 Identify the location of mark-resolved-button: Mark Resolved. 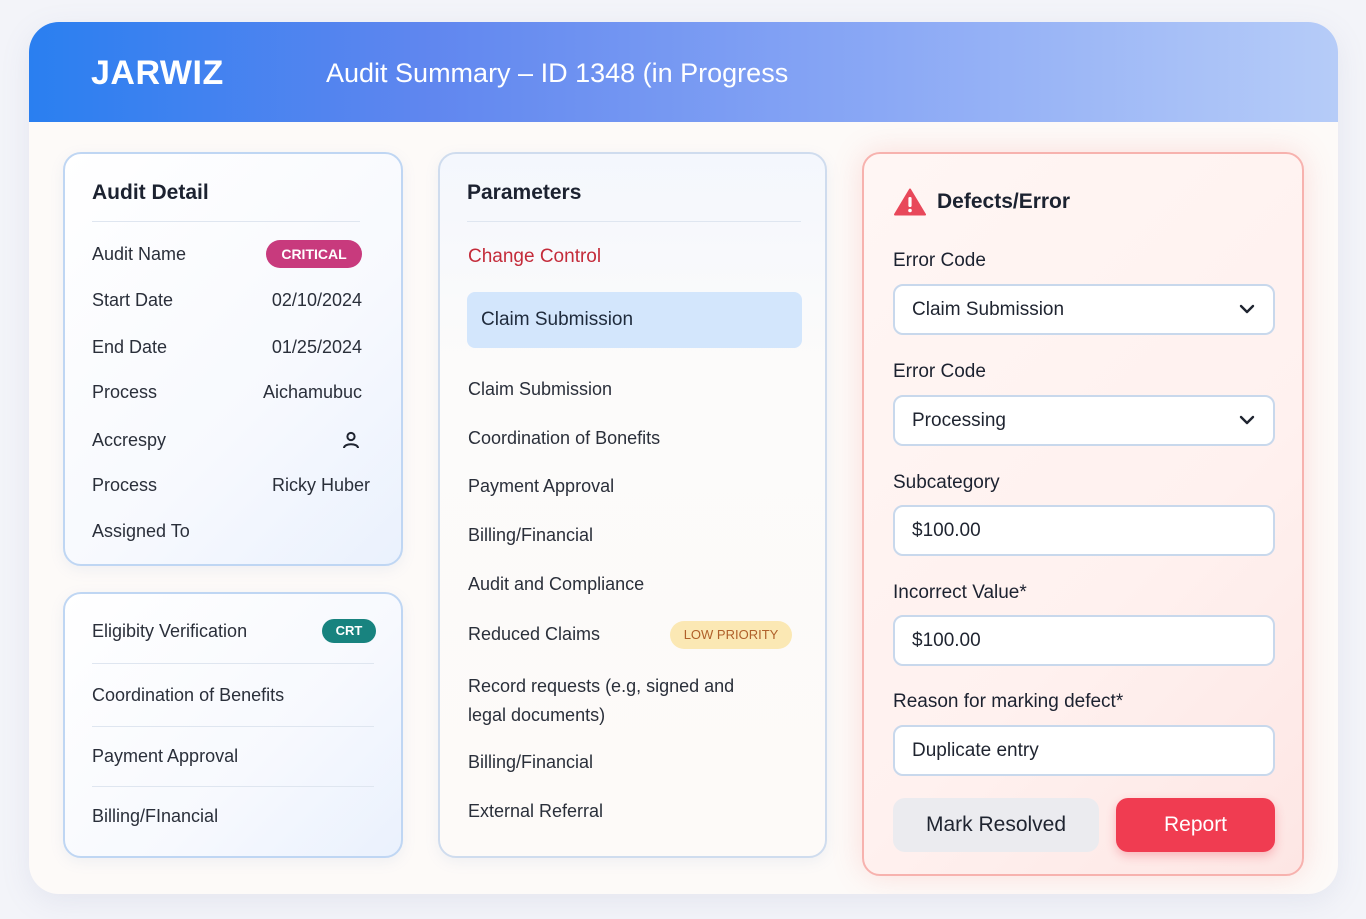
(996, 825).